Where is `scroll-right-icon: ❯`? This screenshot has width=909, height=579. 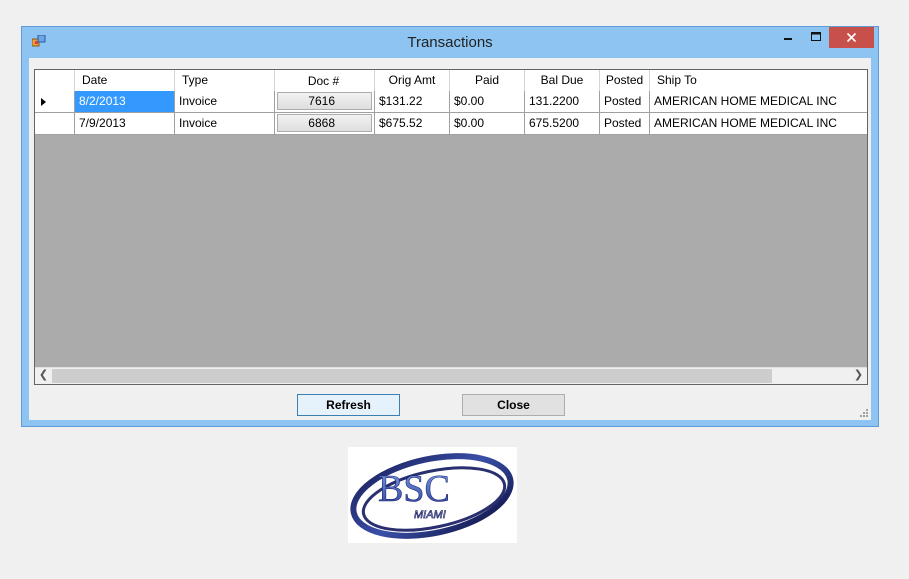
scroll-right-icon: ❯ is located at coordinates (858, 376).